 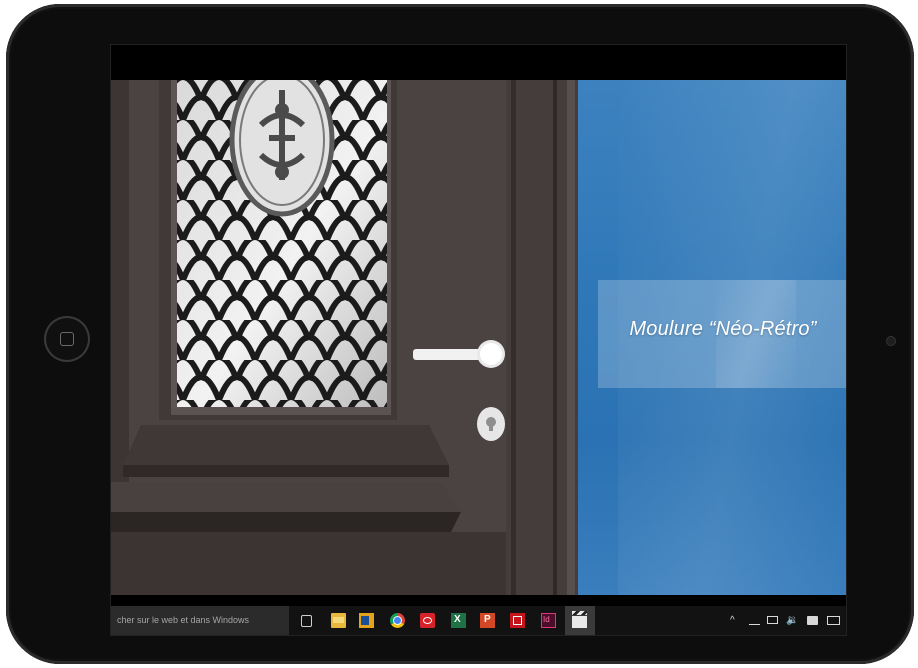 What do you see at coordinates (183, 620) in the screenshot?
I see `search-placeholder: cher sur le web et dans Windows` at bounding box center [183, 620].